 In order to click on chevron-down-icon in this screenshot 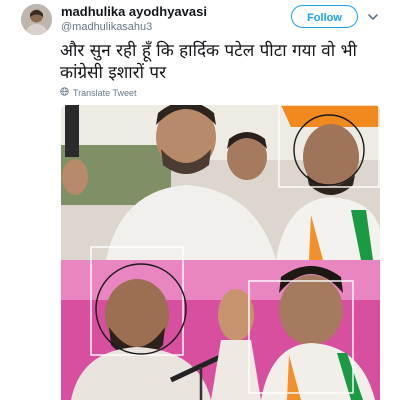, I will do `click(373, 17)`.